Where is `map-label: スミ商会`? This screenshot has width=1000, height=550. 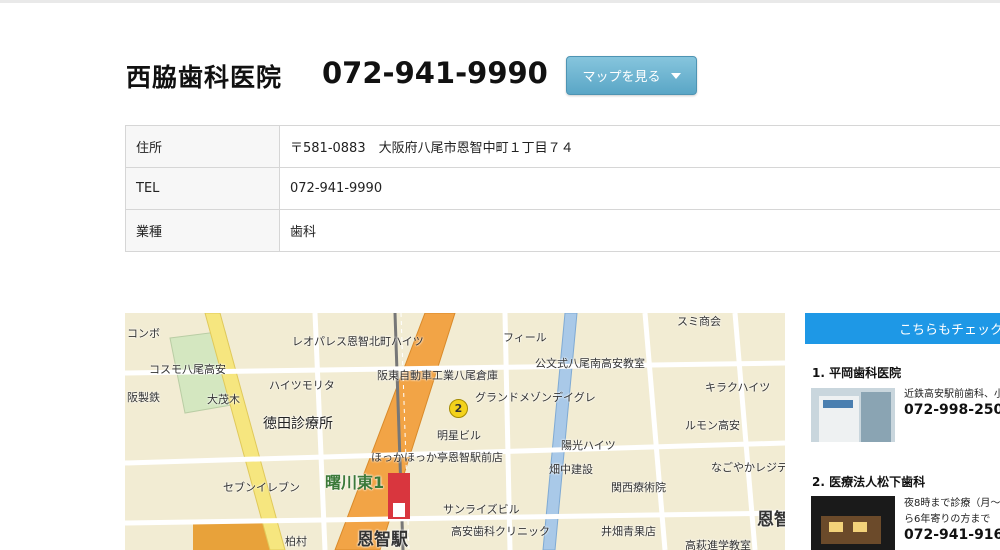 map-label: スミ商会 is located at coordinates (699, 321).